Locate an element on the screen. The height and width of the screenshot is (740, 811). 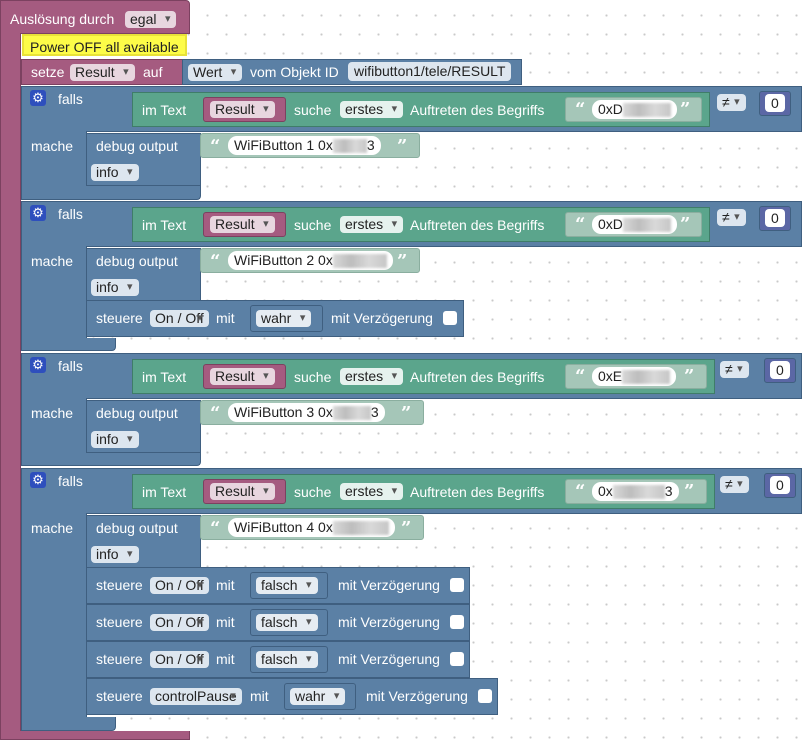
control-target-dropdown: controlPause is located at coordinates (196, 696).